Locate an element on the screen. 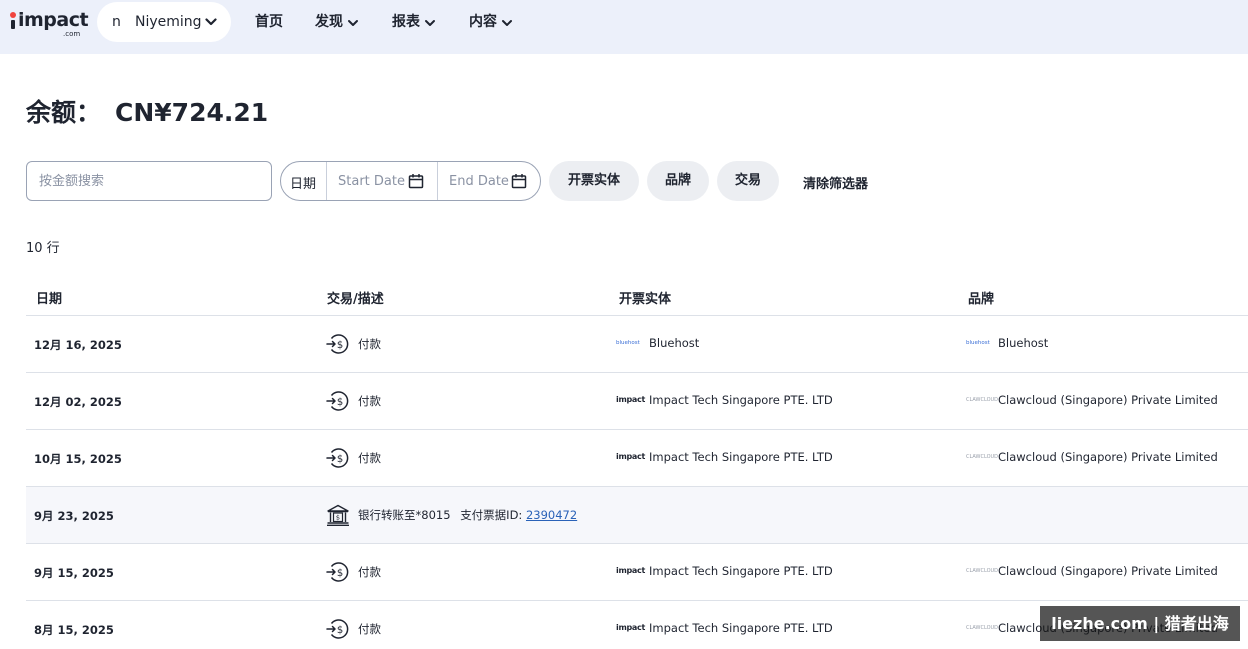 The width and height of the screenshot is (1248, 649). nav-item-label: 发现 is located at coordinates (329, 22).